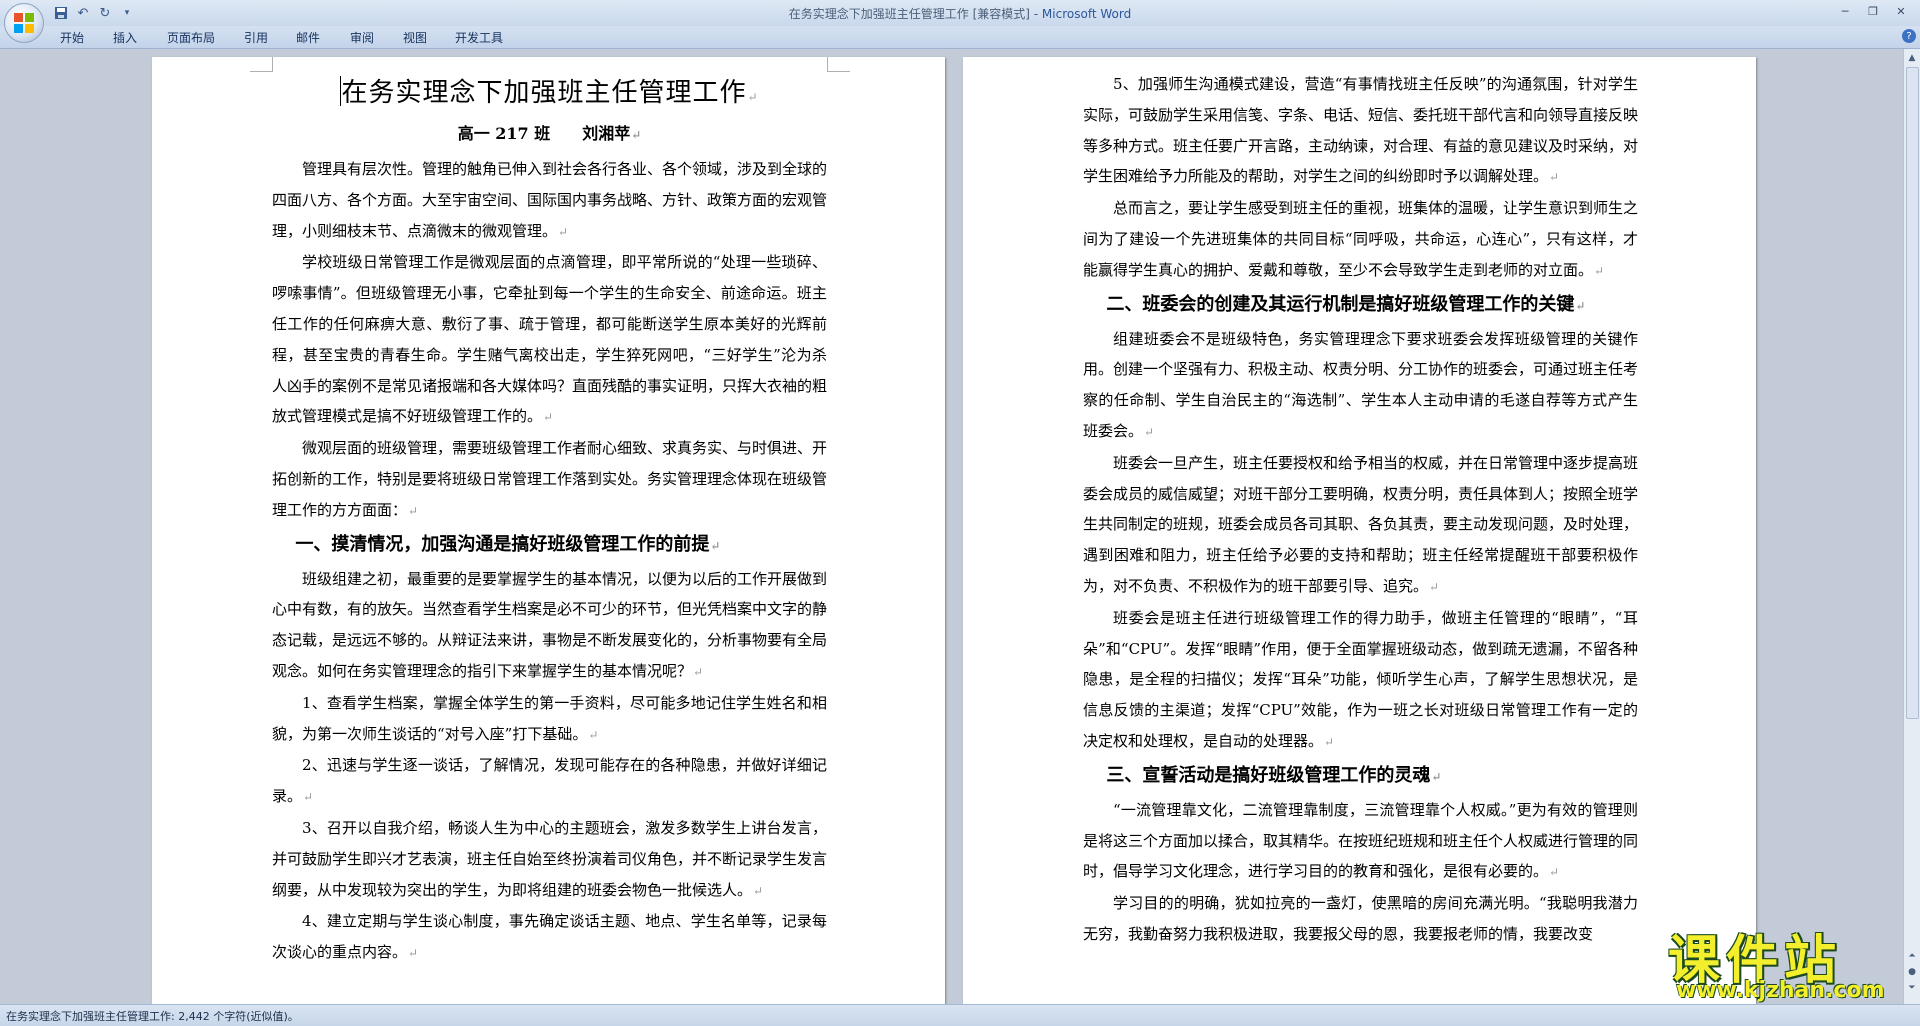 The height and width of the screenshot is (1026, 1920). Describe the element at coordinates (549, 133) in the screenshot. I see `document-subtitle: 高一 217 班 刘湘苹↵` at that location.